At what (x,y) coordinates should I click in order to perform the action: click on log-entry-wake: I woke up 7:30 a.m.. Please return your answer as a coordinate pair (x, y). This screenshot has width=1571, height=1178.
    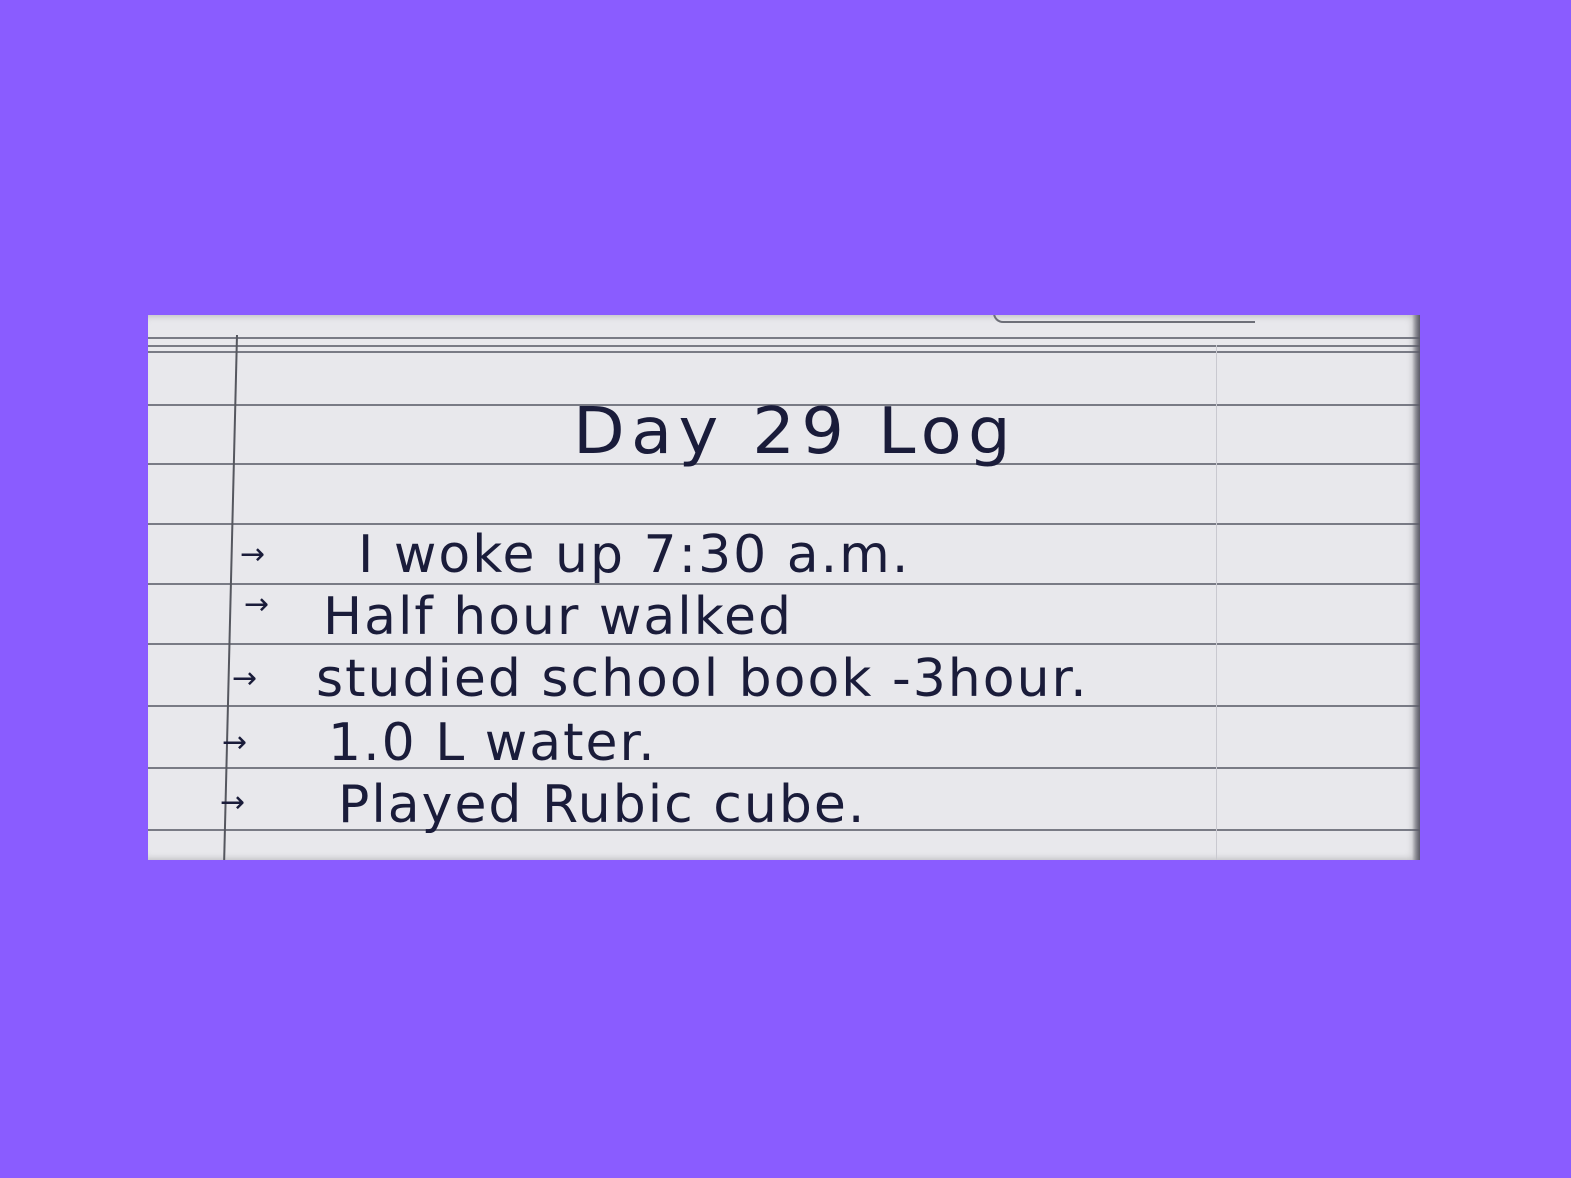
    Looking at the image, I should click on (634, 555).